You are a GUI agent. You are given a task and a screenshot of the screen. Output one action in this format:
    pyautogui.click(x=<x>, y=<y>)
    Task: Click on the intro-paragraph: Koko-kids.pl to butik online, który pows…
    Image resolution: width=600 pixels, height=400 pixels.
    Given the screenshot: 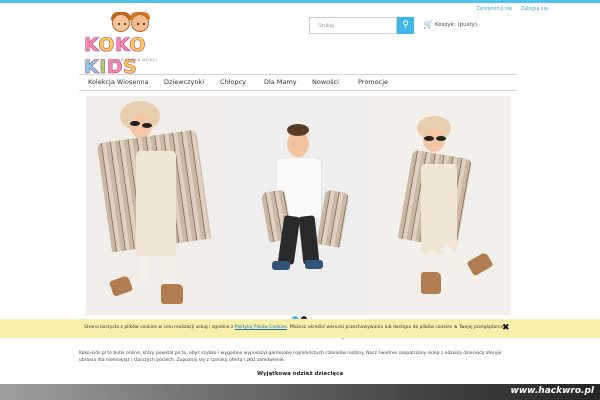 What is the action you would take?
    pyautogui.click(x=290, y=357)
    